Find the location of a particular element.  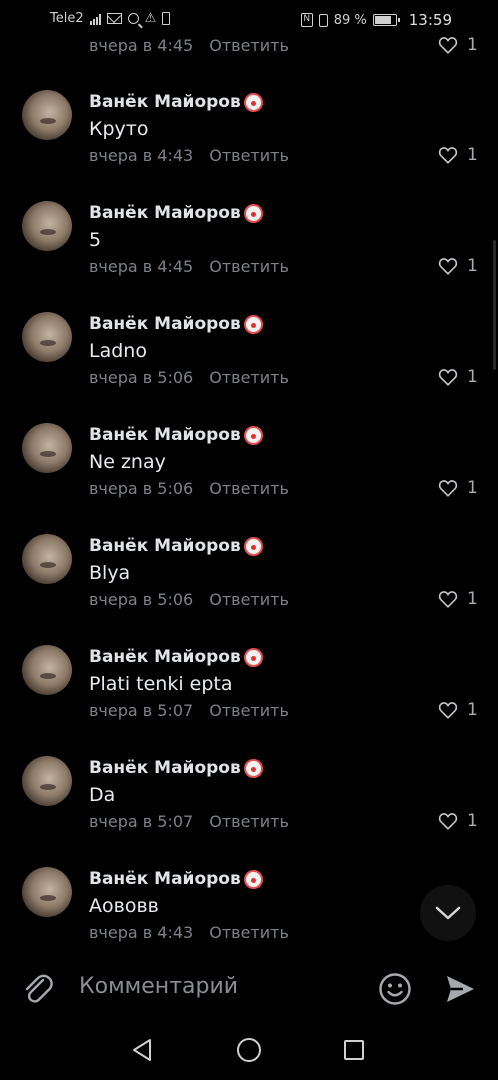

back-icon is located at coordinates (142, 1050).